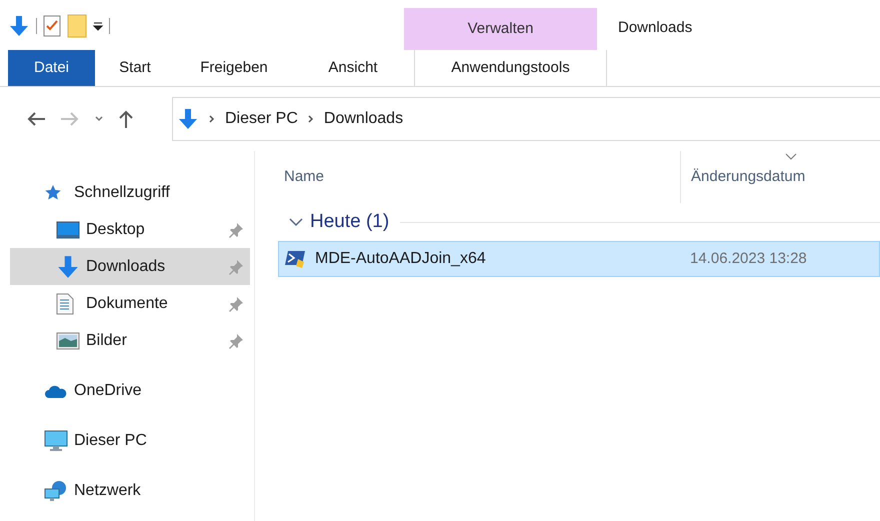 The width and height of the screenshot is (880, 521). I want to click on star-icon, so click(53, 193).